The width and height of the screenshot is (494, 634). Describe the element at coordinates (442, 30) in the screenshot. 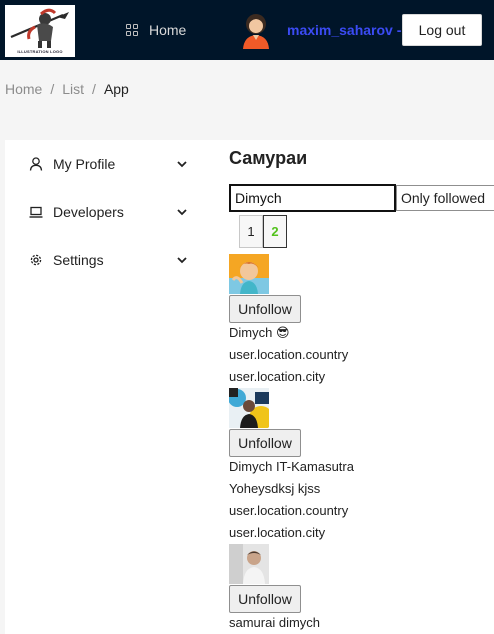

I see `logout-button: Log out` at that location.